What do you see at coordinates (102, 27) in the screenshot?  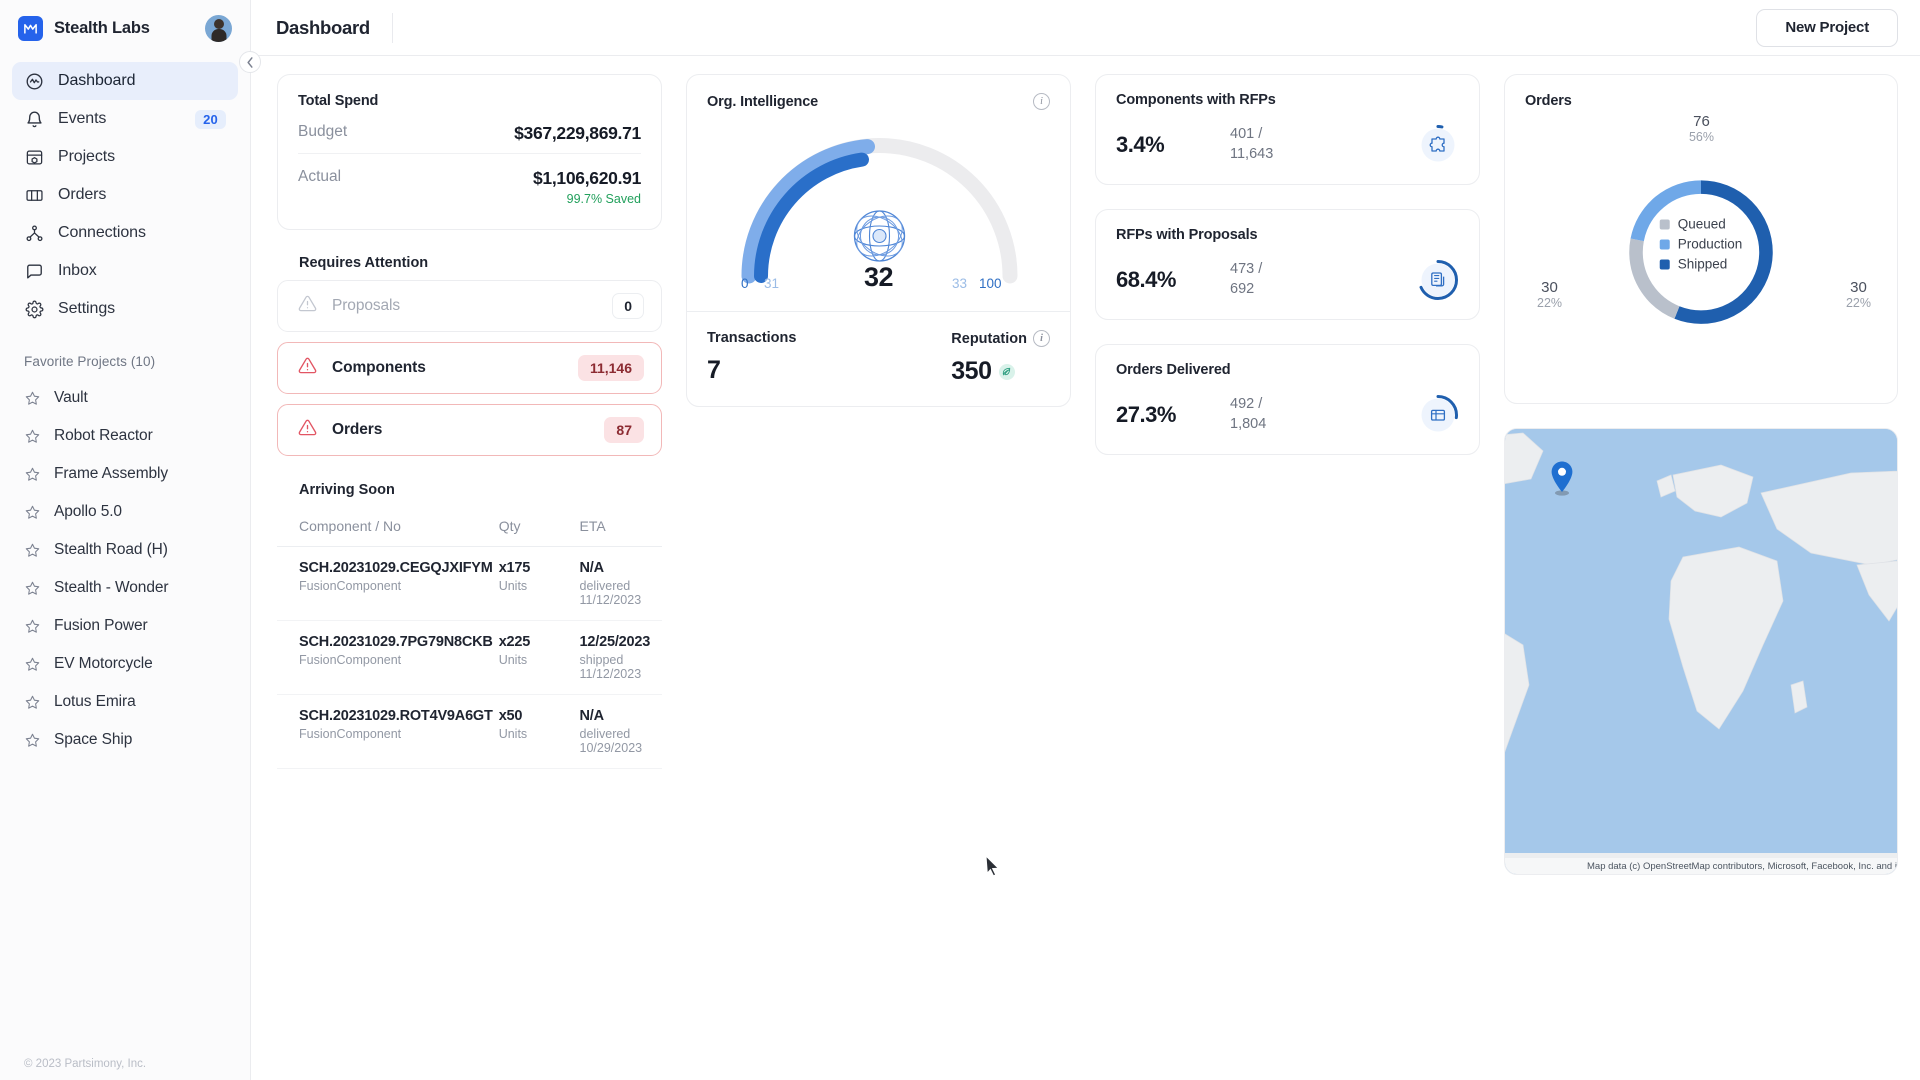 I see `brand-name: Stealth Labs` at bounding box center [102, 27].